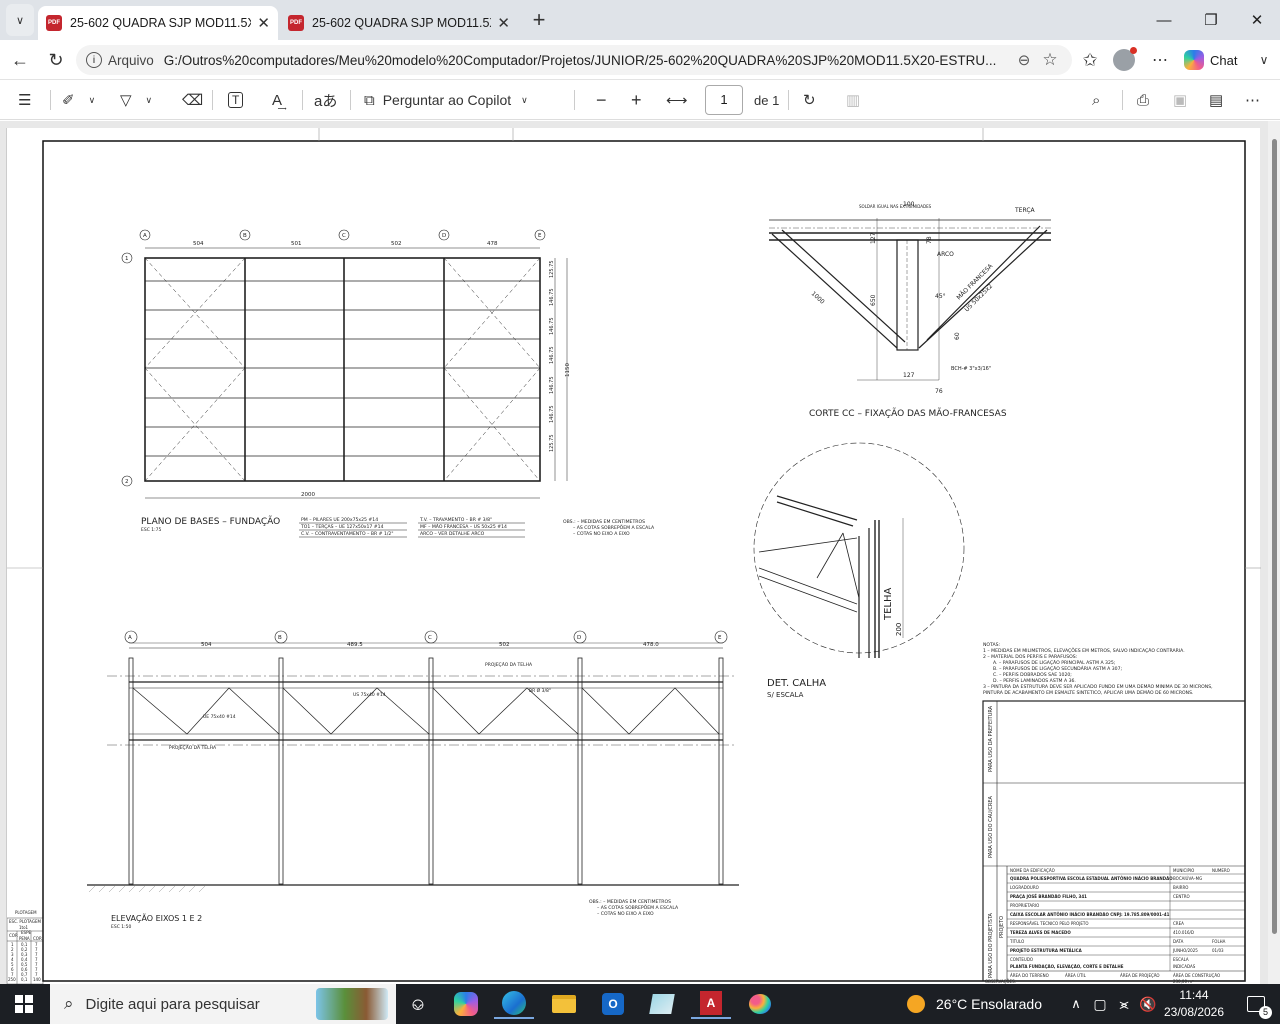 This screenshot has width=1280, height=1024. Describe the element at coordinates (767, 100) in the screenshot. I see `page-total: de 1` at that location.